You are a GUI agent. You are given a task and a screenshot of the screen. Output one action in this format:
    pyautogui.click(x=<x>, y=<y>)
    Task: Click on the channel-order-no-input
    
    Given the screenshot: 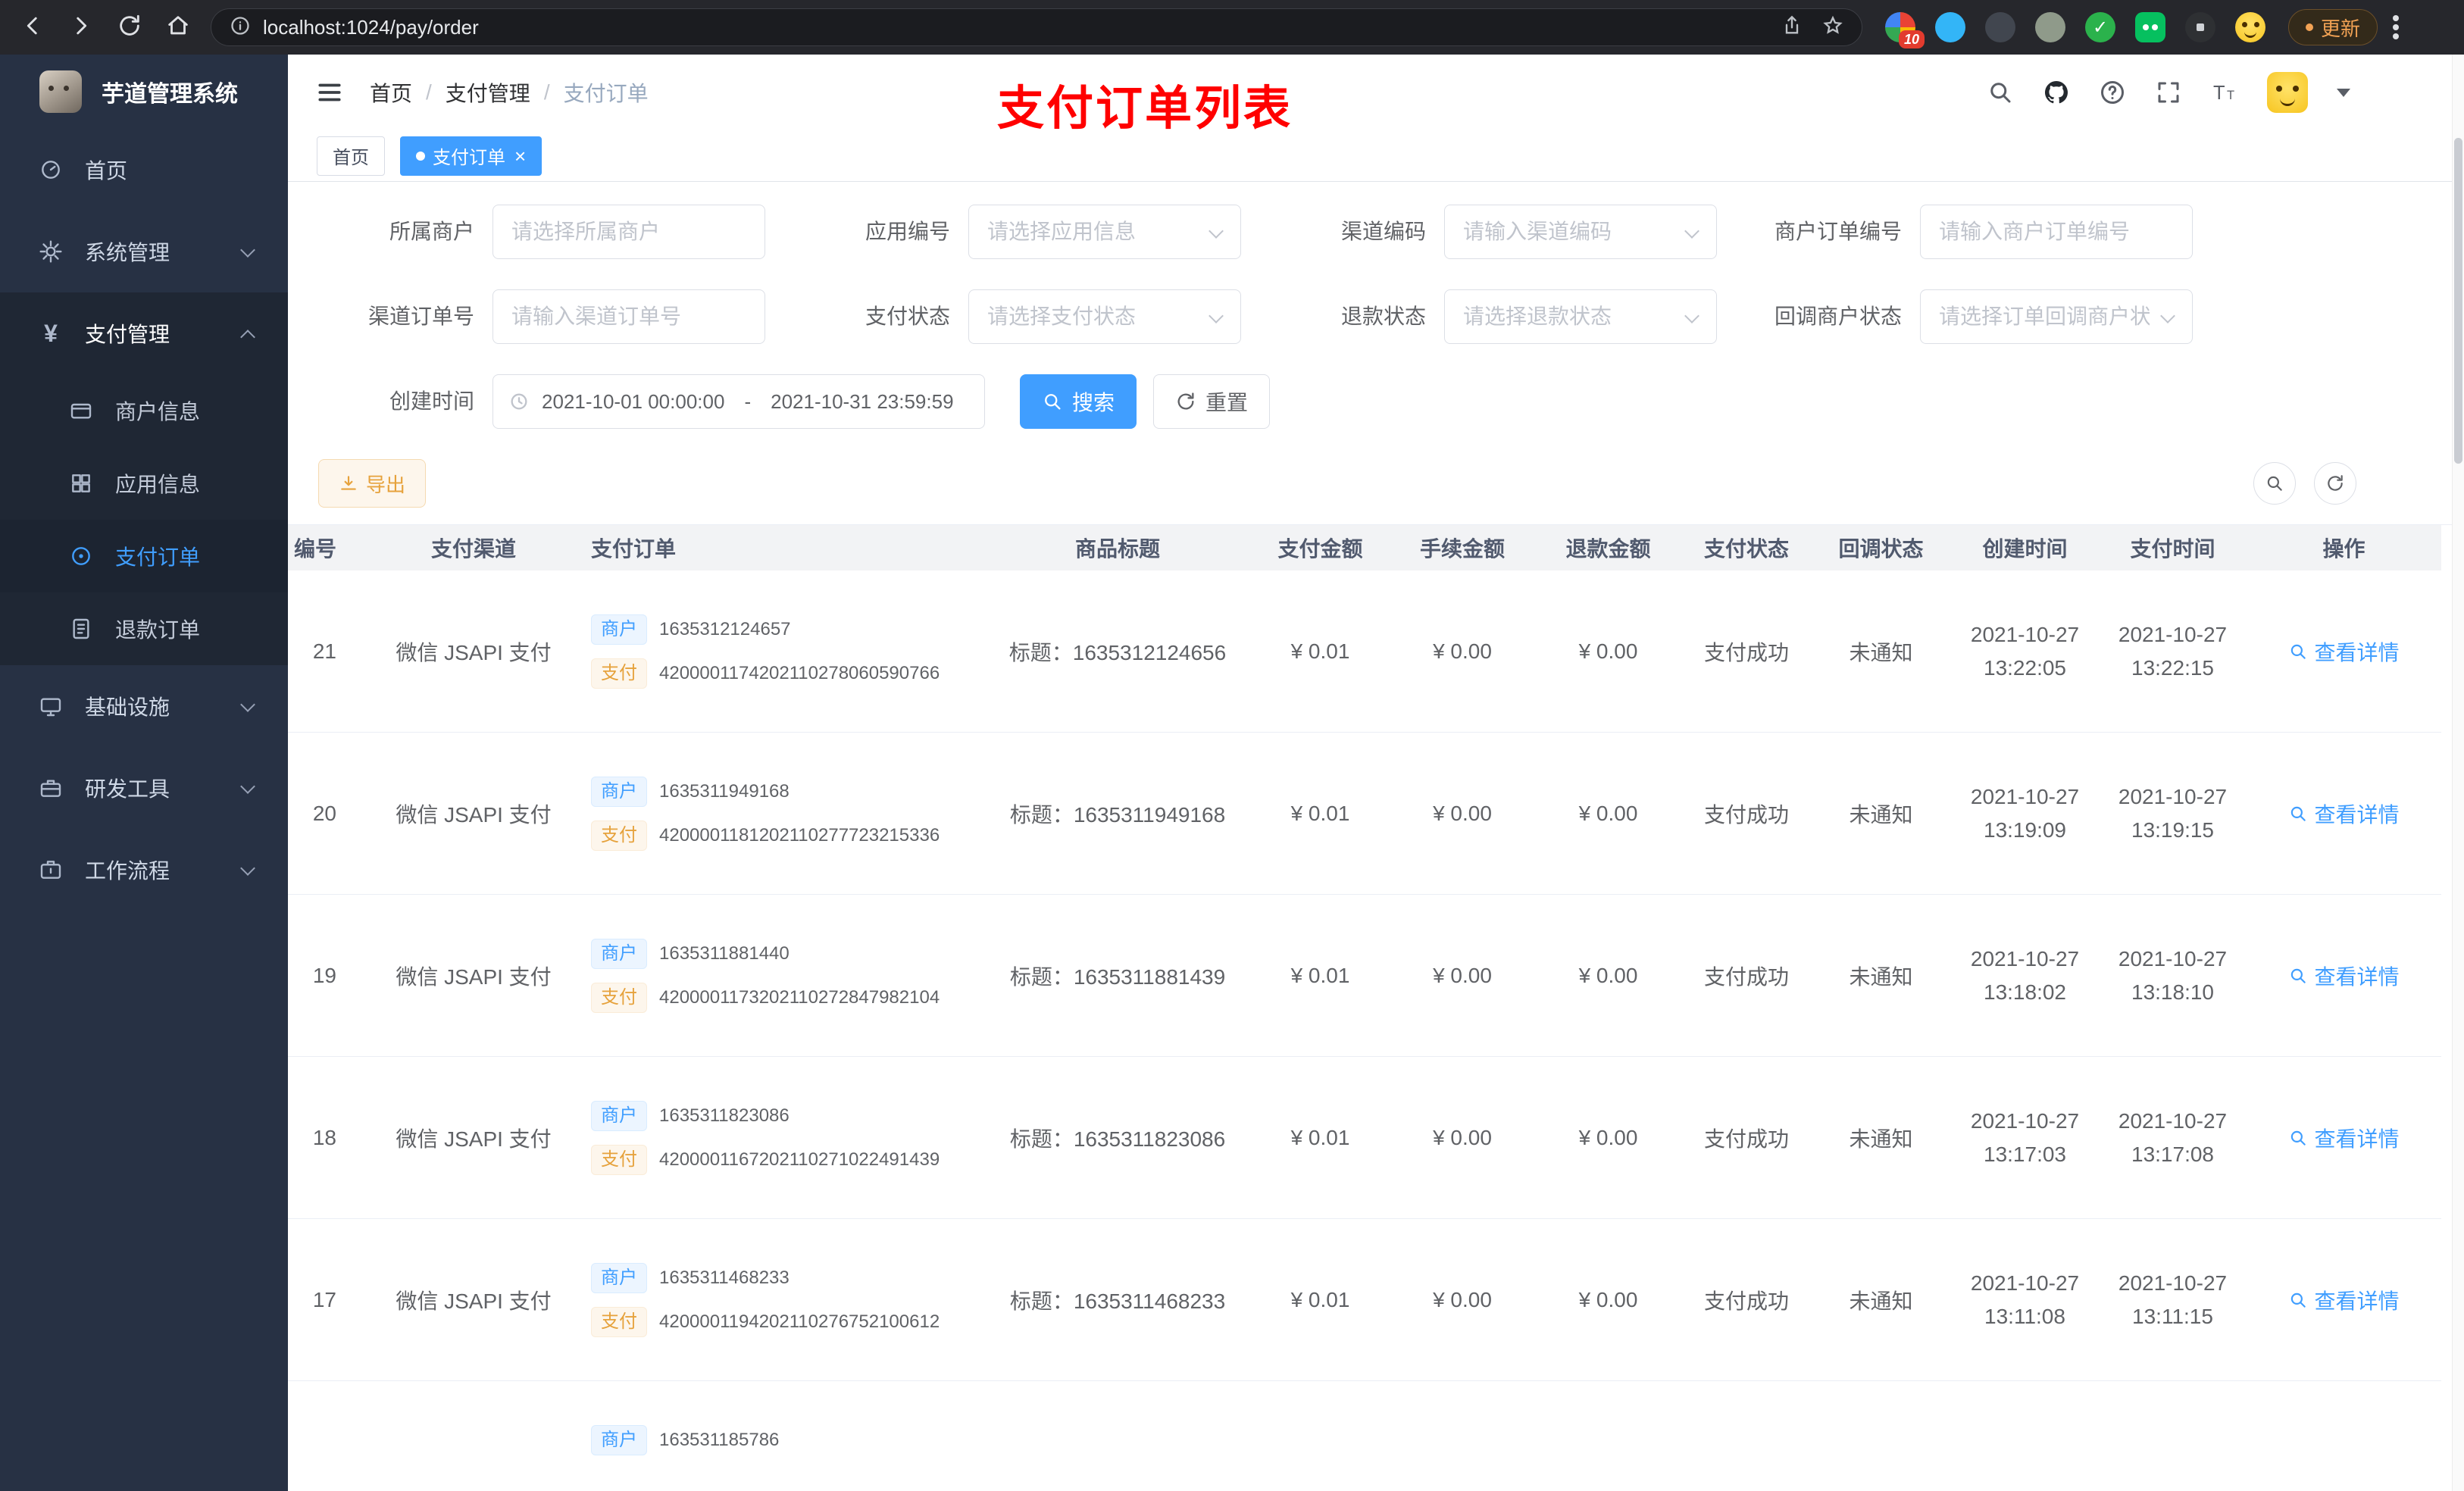 What is the action you would take?
    pyautogui.click(x=628, y=316)
    